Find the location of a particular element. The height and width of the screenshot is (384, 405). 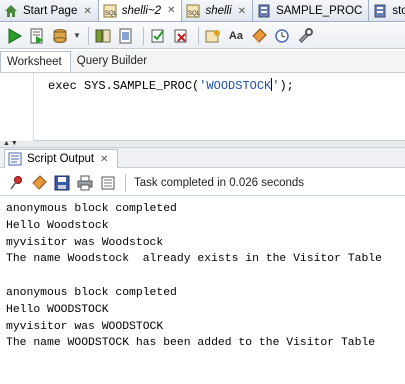

tab-sto: sto is located at coordinates (387, 10).